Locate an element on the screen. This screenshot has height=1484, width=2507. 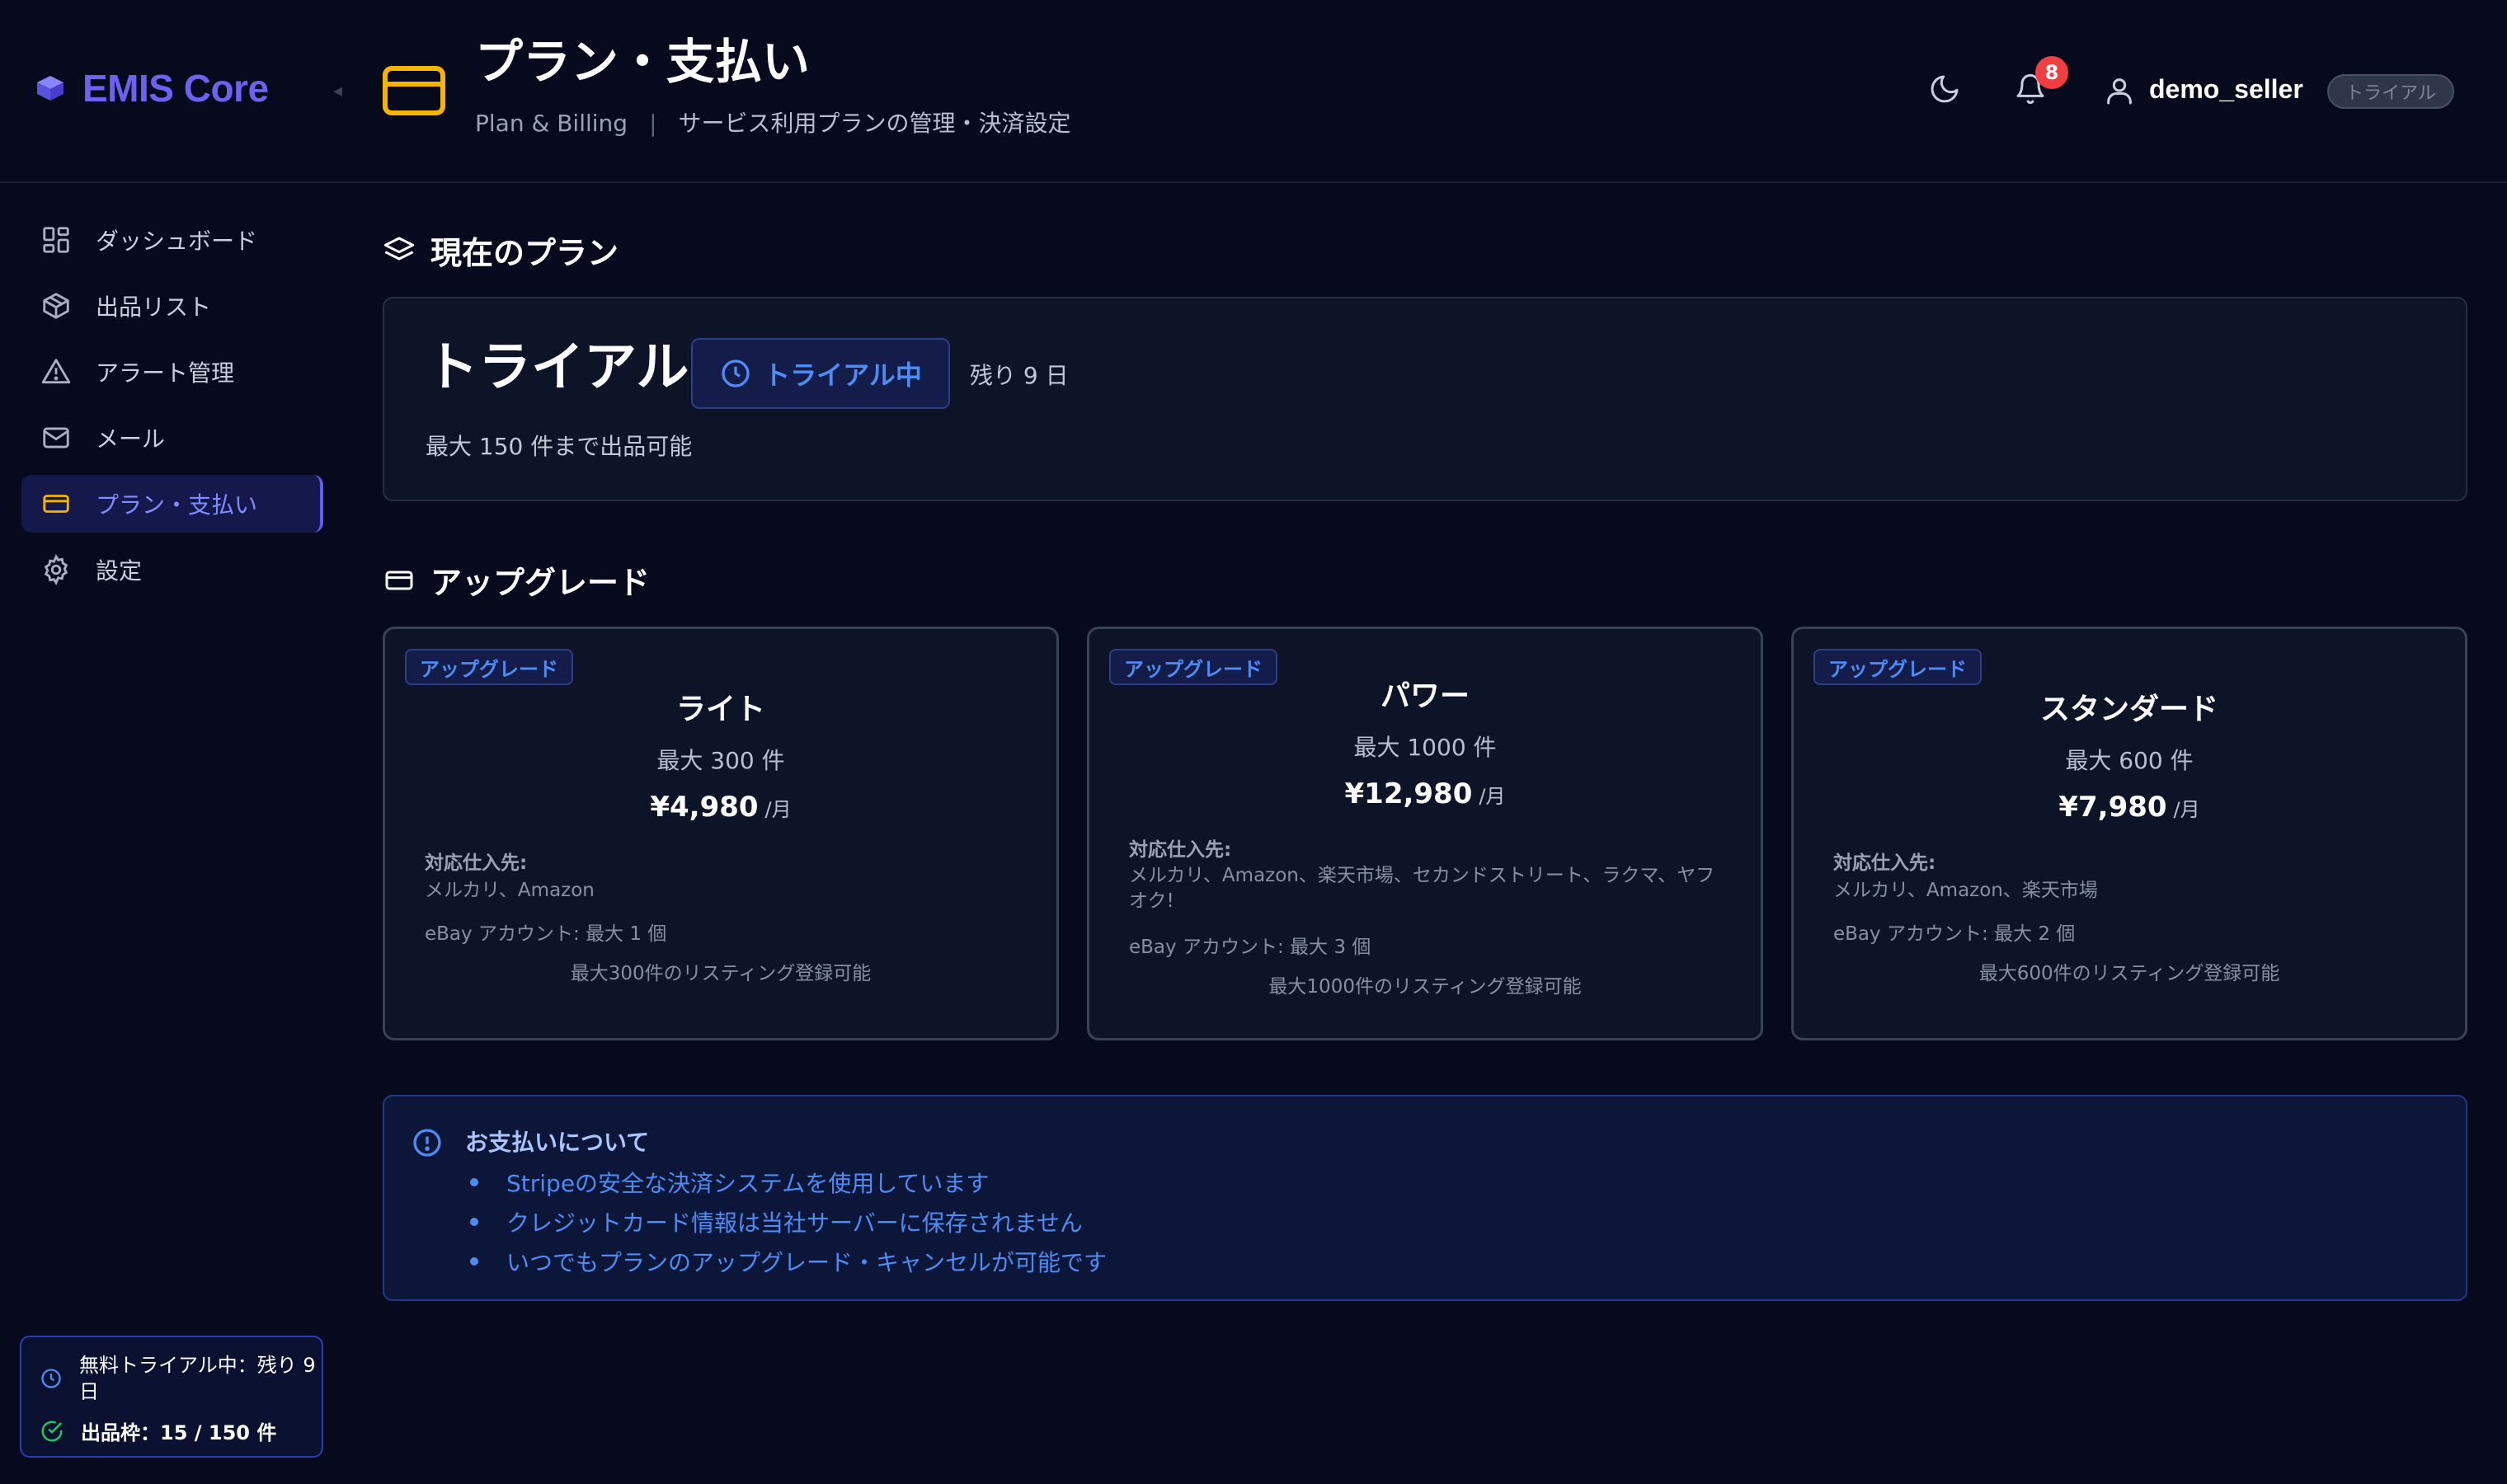
sidebar: ダッシュボード 出品リスト アラート管理 メール プラン・支払い 設定 is located at coordinates (170, 834).